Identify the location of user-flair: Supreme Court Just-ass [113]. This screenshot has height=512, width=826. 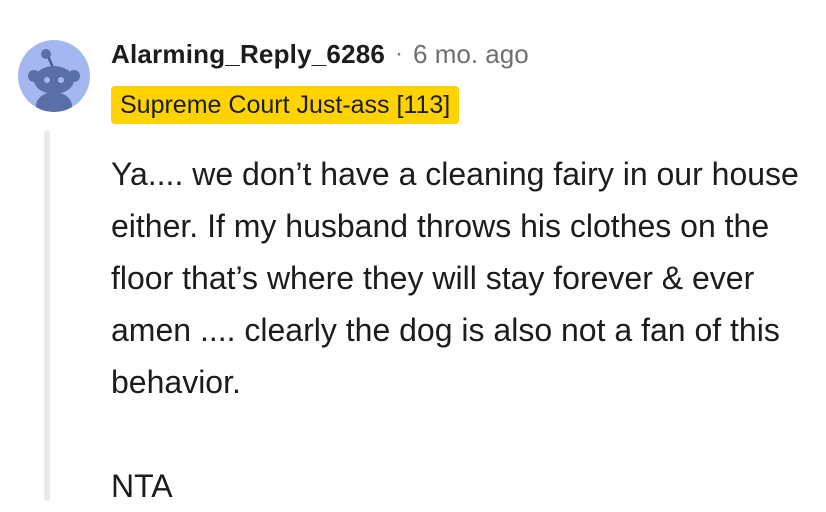
(285, 105).